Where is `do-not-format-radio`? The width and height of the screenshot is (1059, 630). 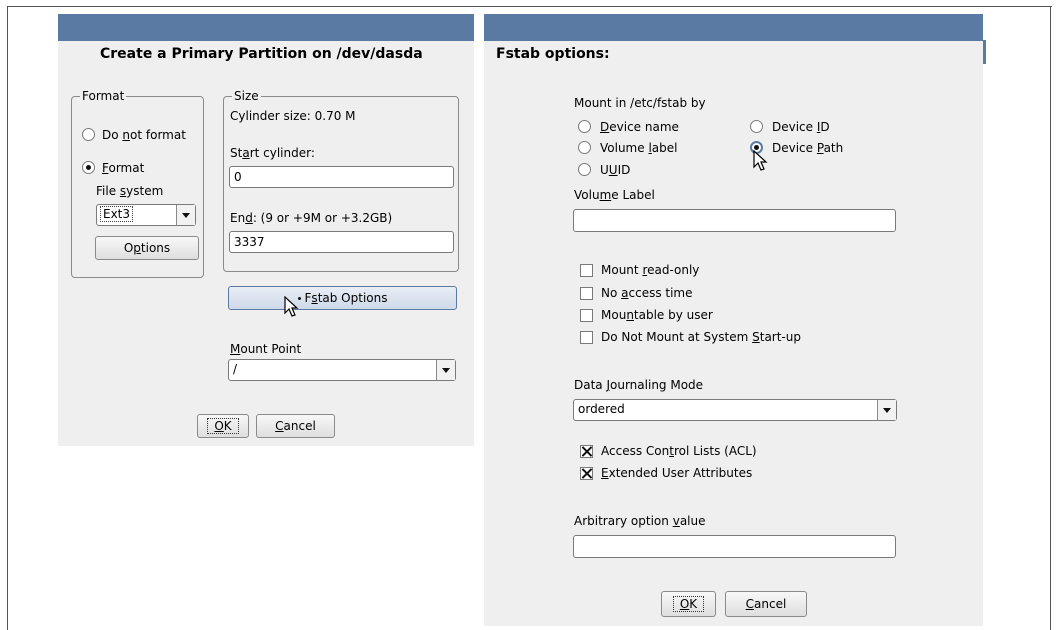 do-not-format-radio is located at coordinates (88, 134).